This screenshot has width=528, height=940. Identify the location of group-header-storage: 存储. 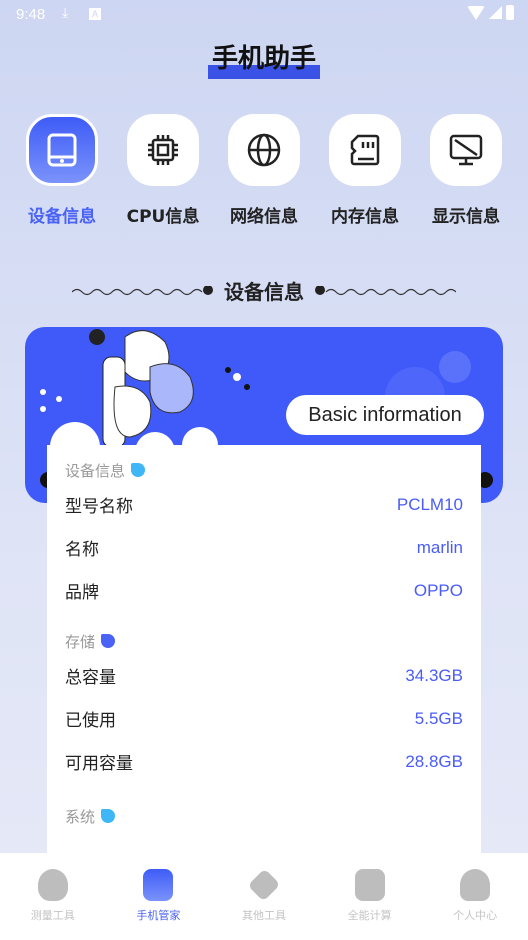
(264, 641).